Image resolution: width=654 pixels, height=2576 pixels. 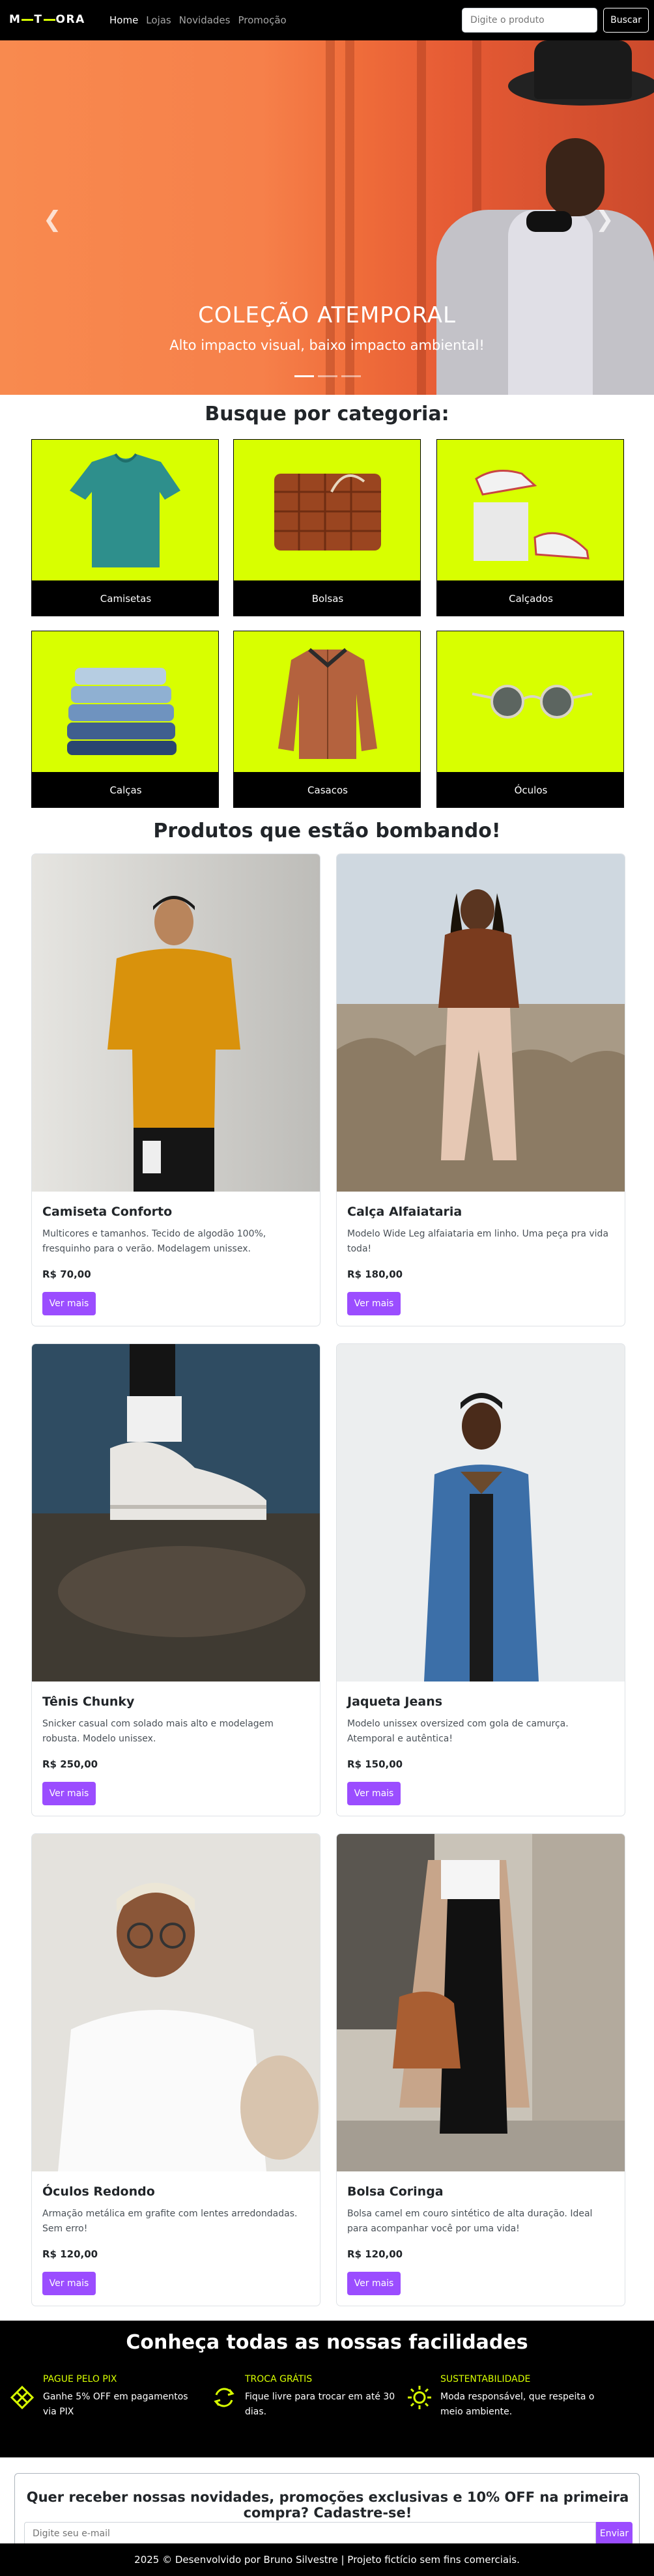 What do you see at coordinates (485, 2379) in the screenshot?
I see `feature-title: SUSTENTABILIDADE` at bounding box center [485, 2379].